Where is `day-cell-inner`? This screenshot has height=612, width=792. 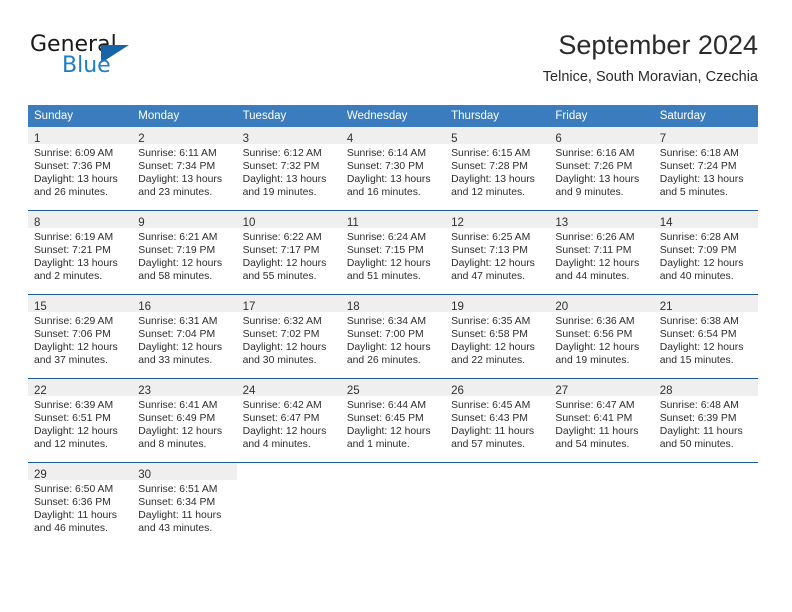 day-cell-inner is located at coordinates (497, 504).